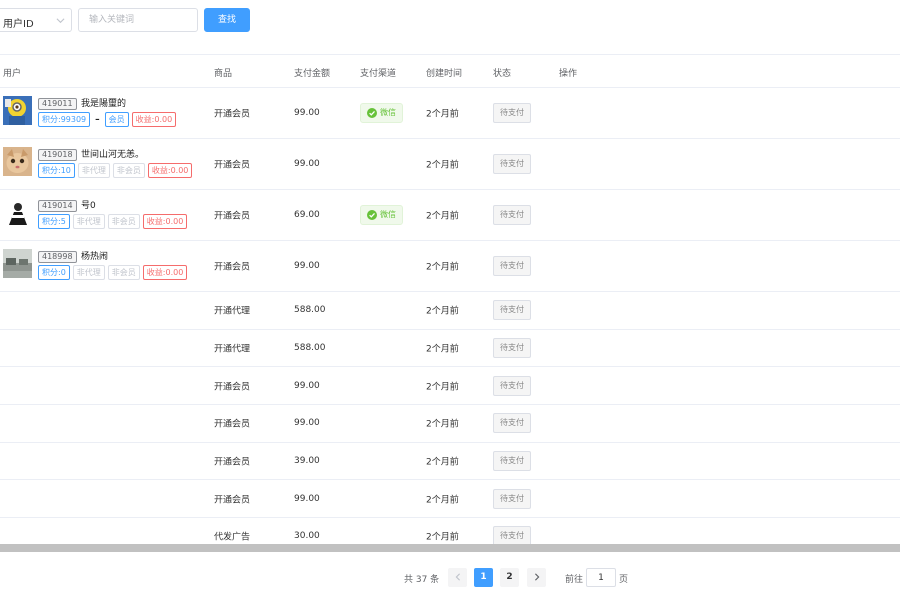 The width and height of the screenshot is (900, 600). I want to click on header-channel: 支付渠道, so click(378, 74).